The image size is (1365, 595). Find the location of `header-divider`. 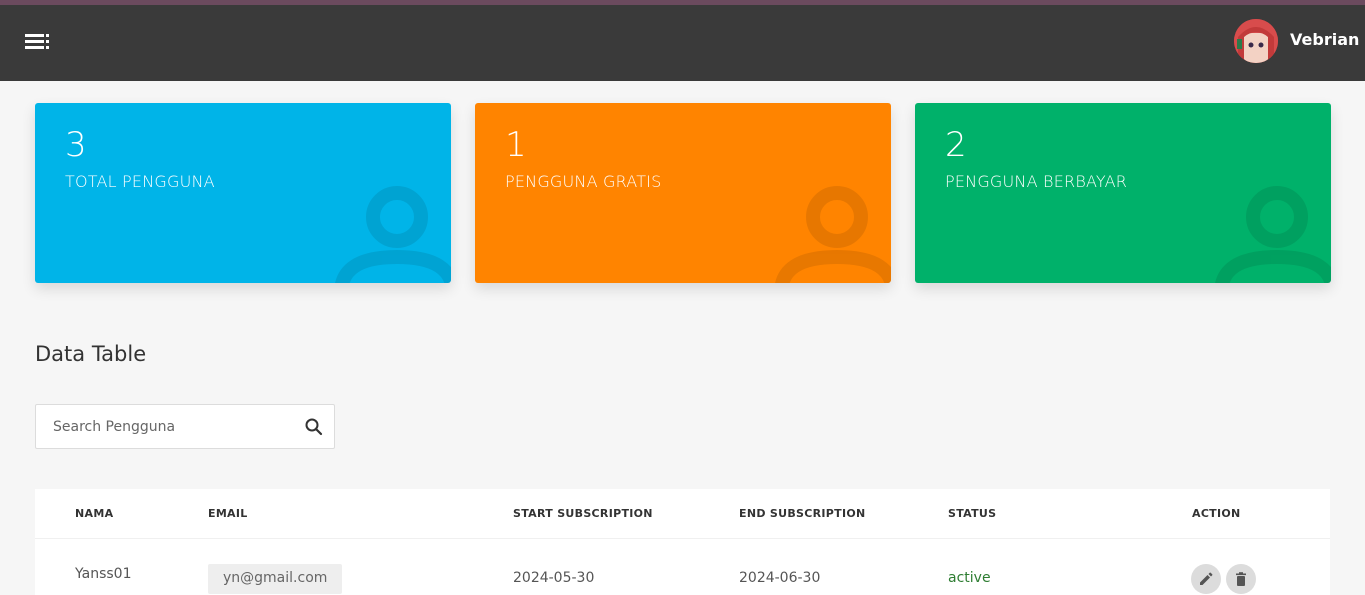

header-divider is located at coordinates (682, 538).